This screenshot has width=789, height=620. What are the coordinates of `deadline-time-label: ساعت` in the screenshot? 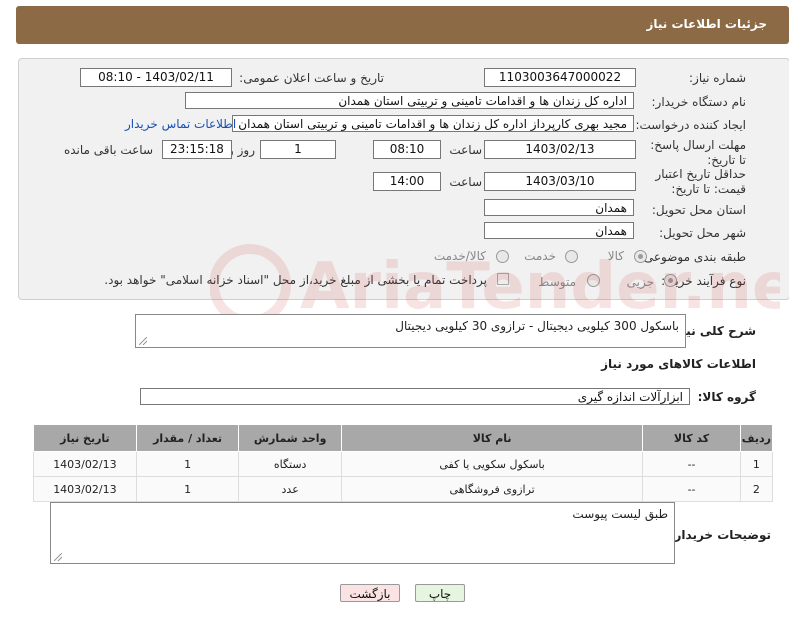 It's located at (465, 150).